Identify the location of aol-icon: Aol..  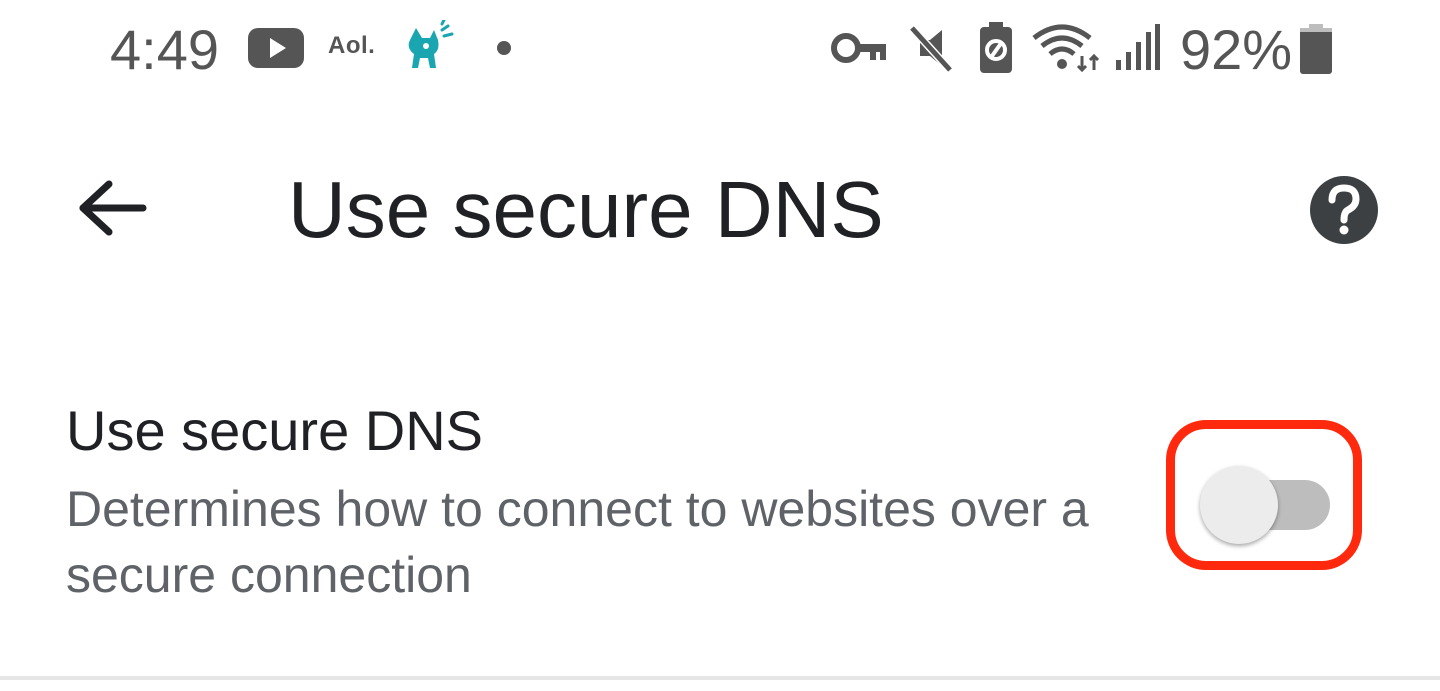
(352, 45).